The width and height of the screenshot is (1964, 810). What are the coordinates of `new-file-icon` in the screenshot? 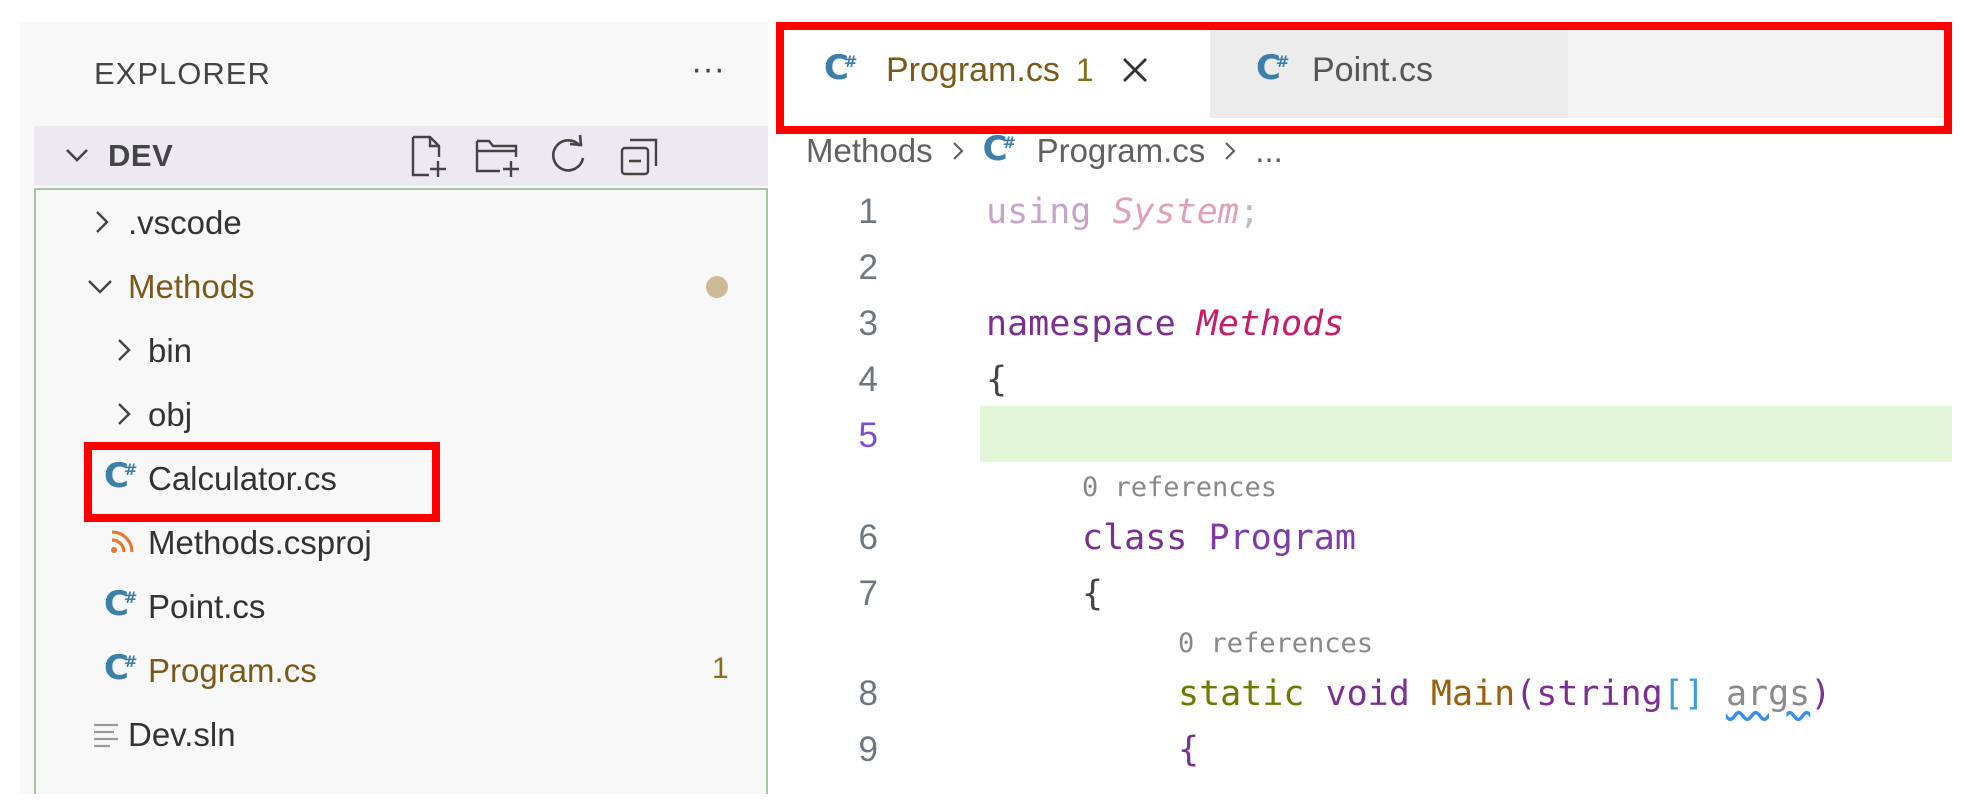 It's located at (428, 156).